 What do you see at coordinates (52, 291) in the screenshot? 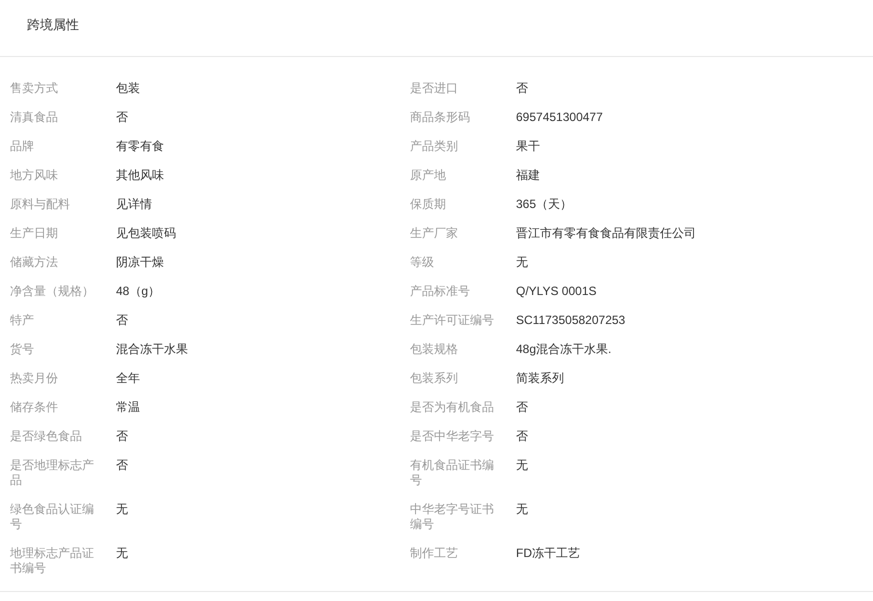
I see `attribute-label: 净含量（规格）` at bounding box center [52, 291].